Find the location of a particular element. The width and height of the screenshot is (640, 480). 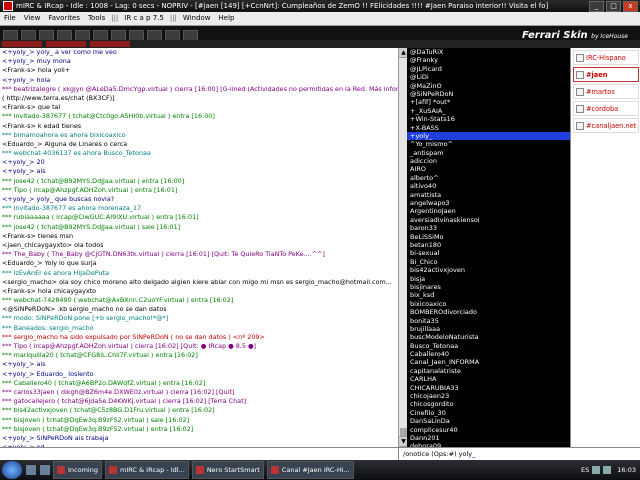

maximize-button: □ is located at coordinates (613, 6).